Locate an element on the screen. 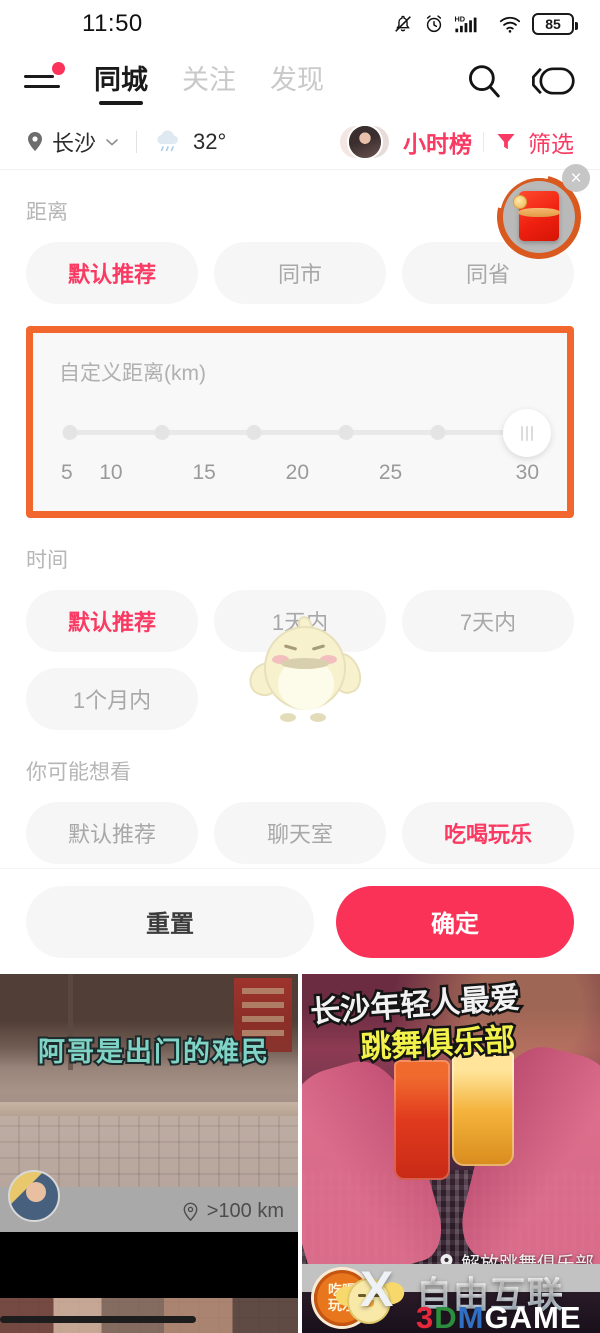 The height and width of the screenshot is (1333, 600). distance-option-same-city: 同市 is located at coordinates (300, 273).